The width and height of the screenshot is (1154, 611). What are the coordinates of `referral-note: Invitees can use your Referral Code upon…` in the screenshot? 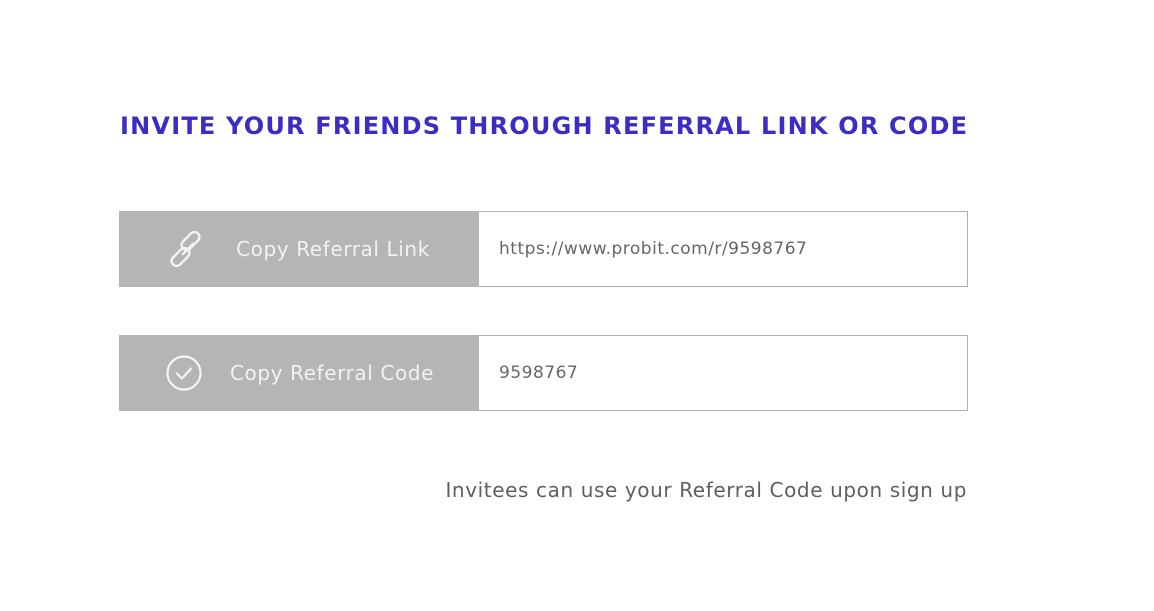 It's located at (706, 490).